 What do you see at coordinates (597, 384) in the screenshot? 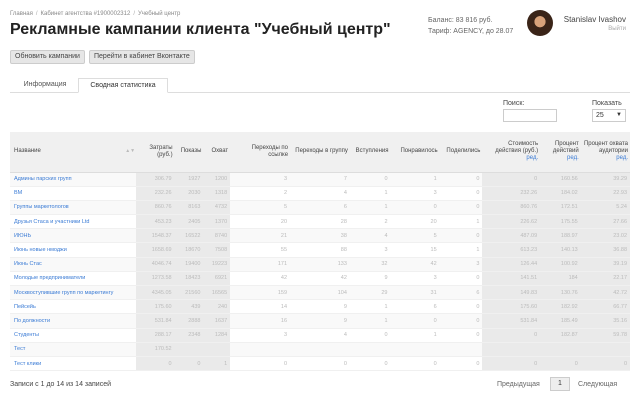
I see `next-page-button: Следующая` at bounding box center [597, 384].